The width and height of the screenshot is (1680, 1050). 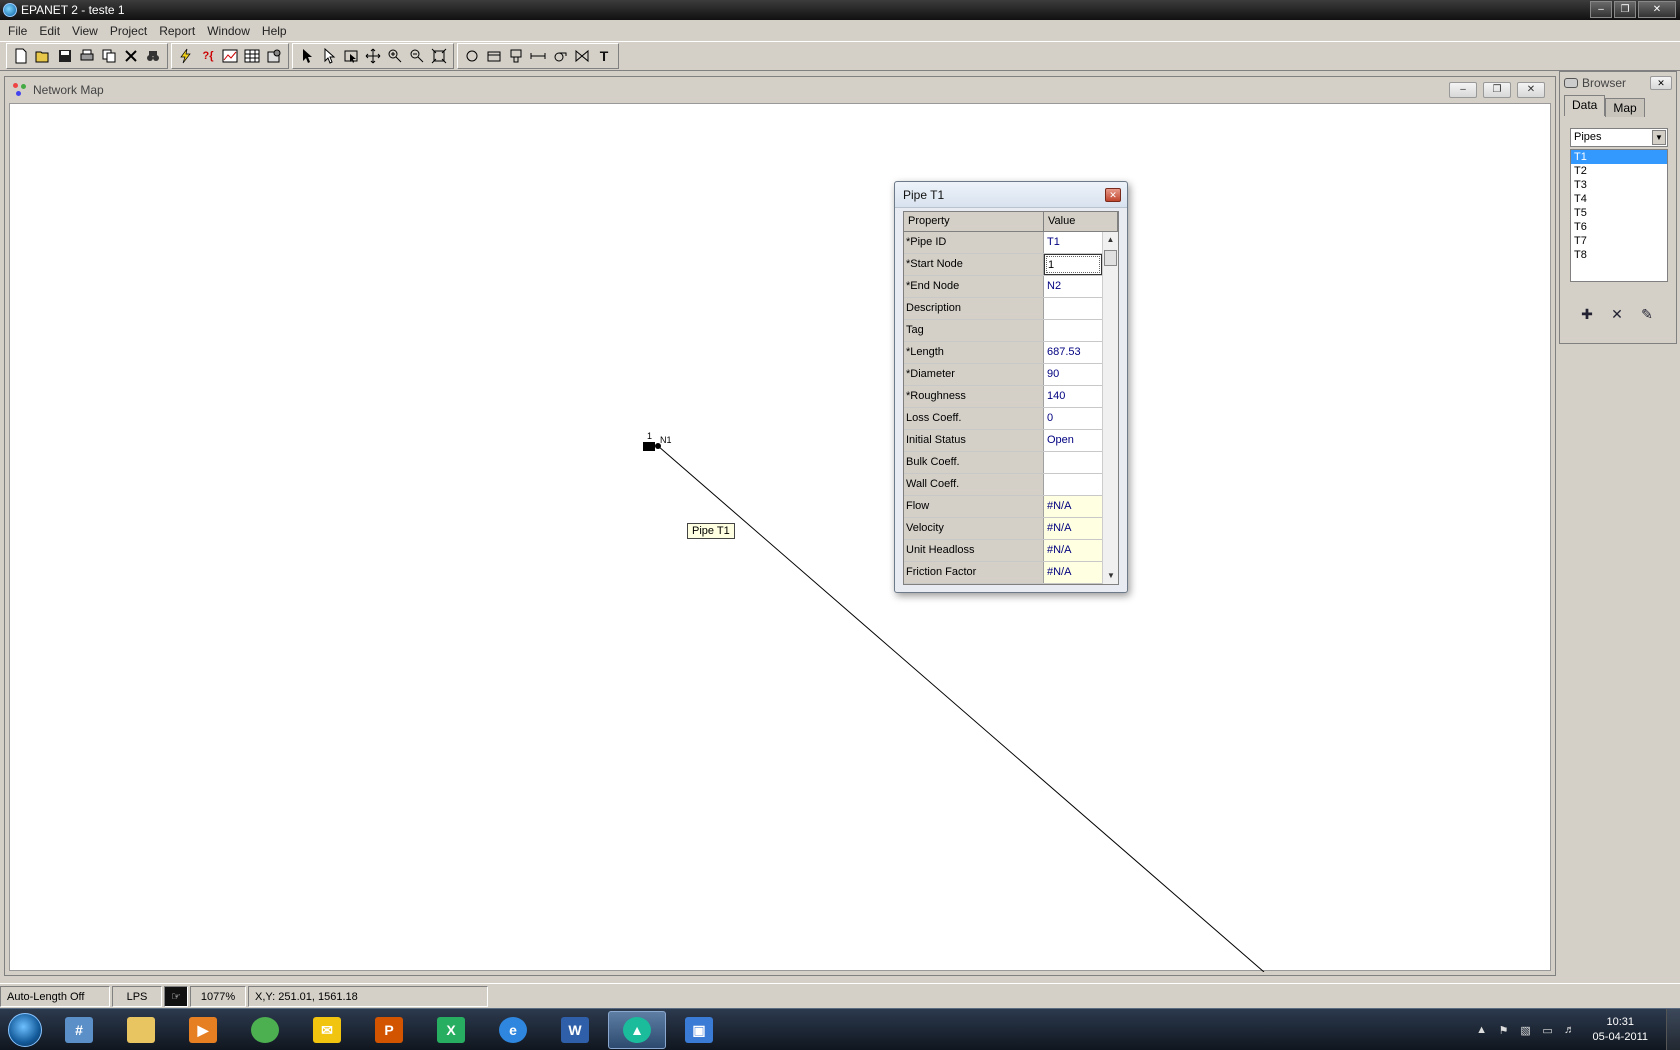 I want to click on property-row: Unit Headloss #N/A, so click(x=1003, y=551).